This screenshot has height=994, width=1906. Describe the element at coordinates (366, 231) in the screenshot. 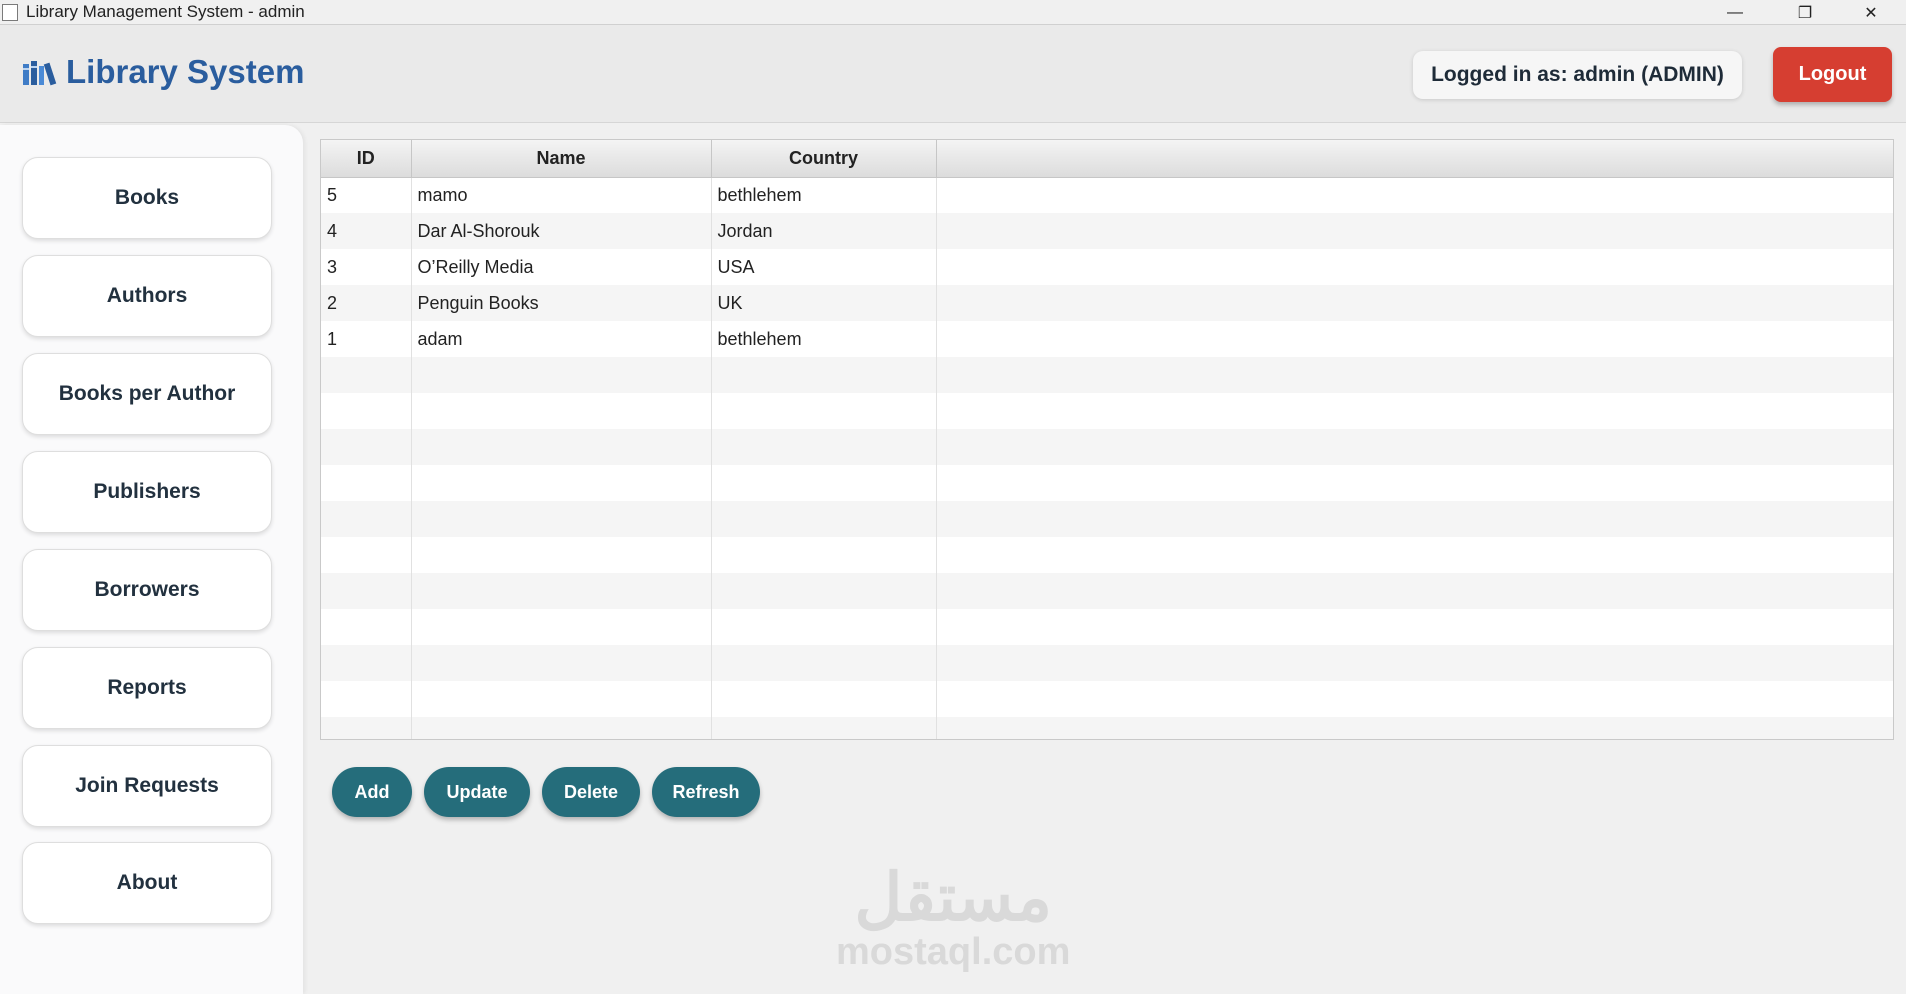

I see `cell-id: 4` at that location.